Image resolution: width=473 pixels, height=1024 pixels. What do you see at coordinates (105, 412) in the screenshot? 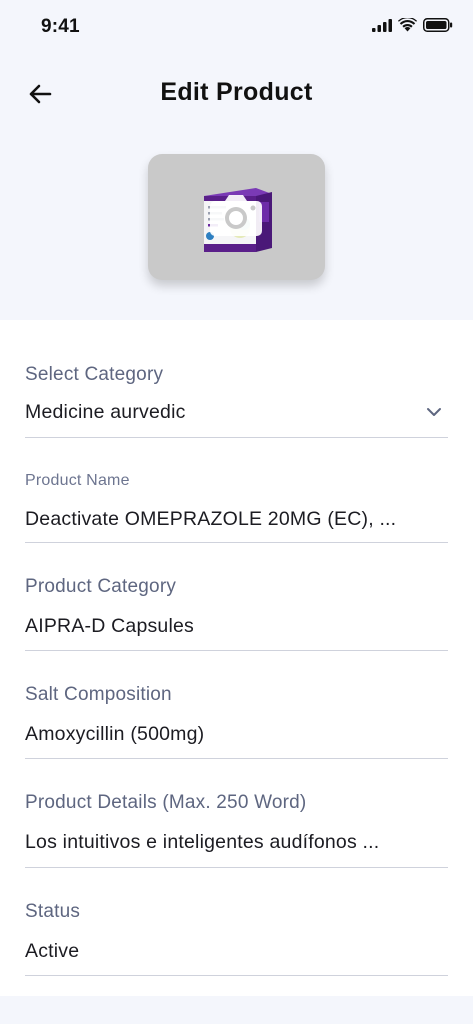
I see `select-category-value: Medicine aurvedic` at bounding box center [105, 412].